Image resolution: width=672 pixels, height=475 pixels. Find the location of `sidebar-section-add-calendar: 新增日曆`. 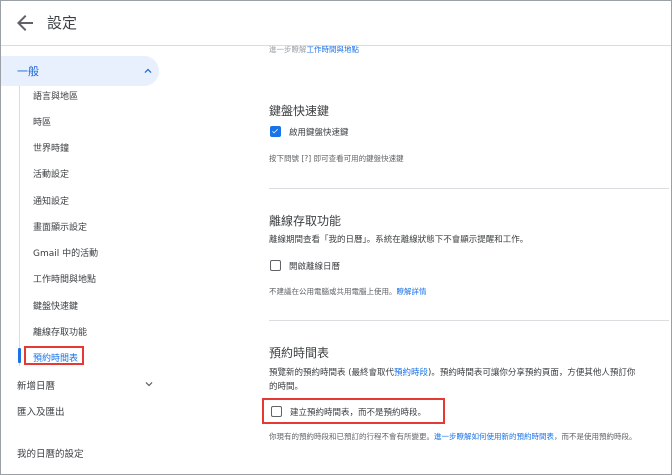

sidebar-section-add-calendar: 新增日曆 is located at coordinates (36, 385).